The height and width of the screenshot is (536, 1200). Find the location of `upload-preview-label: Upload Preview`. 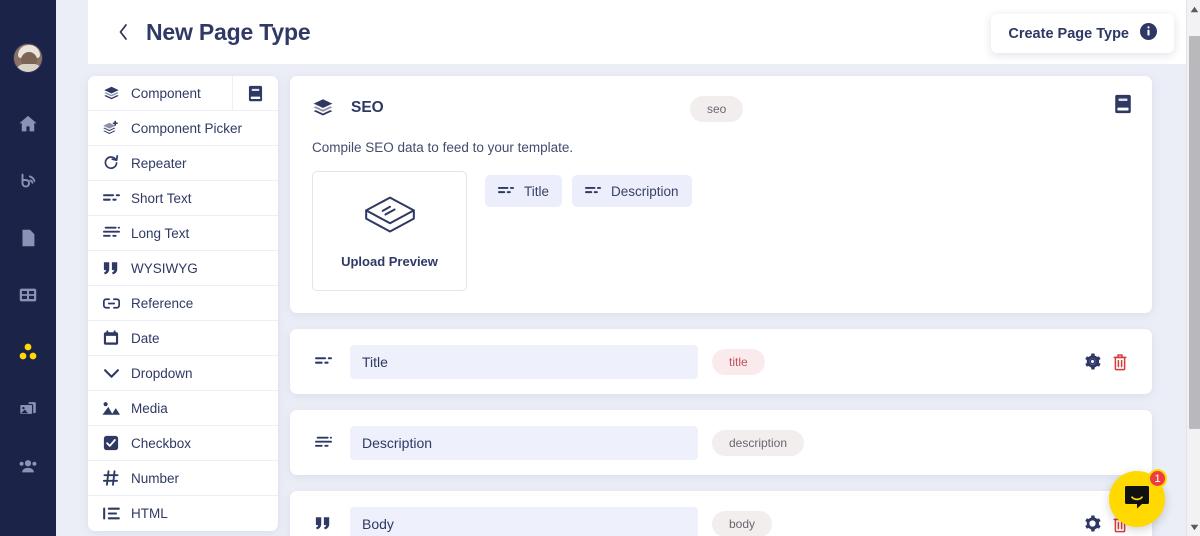

upload-preview-label: Upload Preview is located at coordinates (389, 261).